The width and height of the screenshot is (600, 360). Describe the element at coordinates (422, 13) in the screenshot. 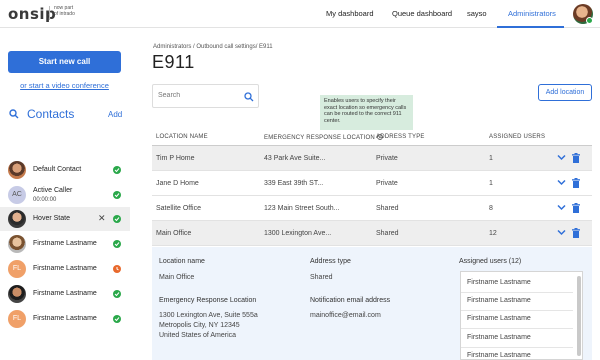

I see `nav-queue-dashboard: Queue dashboard` at that location.